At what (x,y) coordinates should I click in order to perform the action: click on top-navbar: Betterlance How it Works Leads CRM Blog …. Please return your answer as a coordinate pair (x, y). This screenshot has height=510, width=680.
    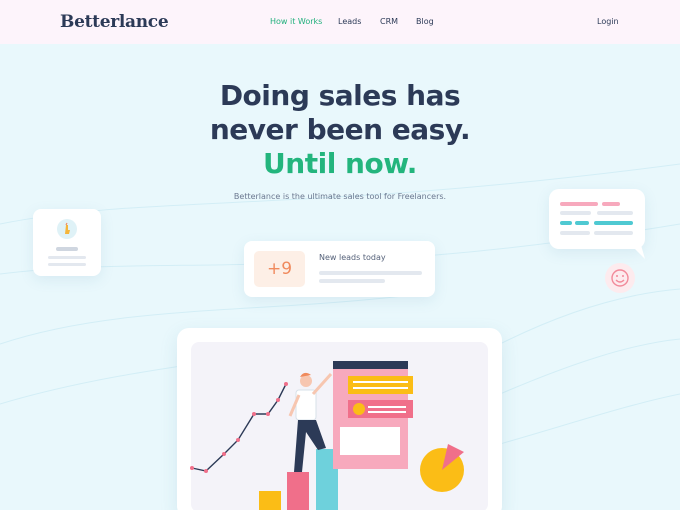
    Looking at the image, I should click on (340, 22).